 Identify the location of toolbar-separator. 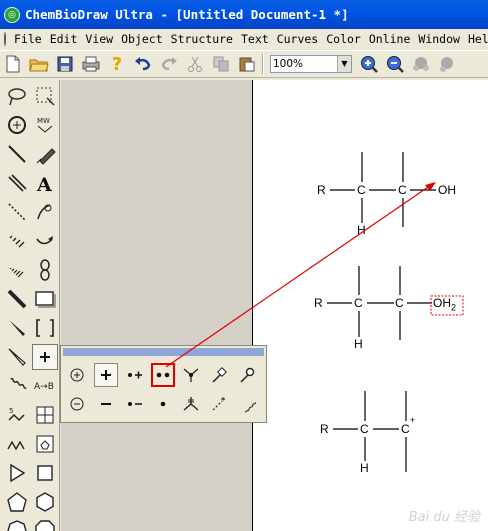
(263, 64).